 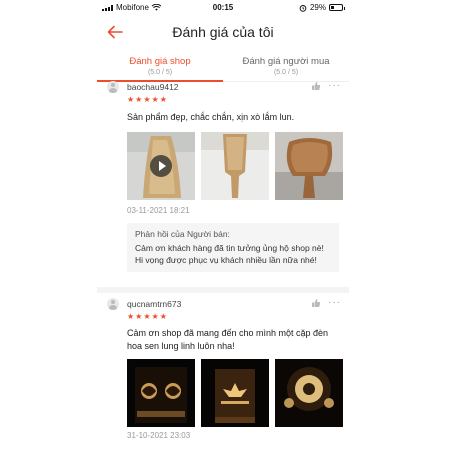 I want to click on tab-label: Đánh giá shop, so click(x=160, y=61).